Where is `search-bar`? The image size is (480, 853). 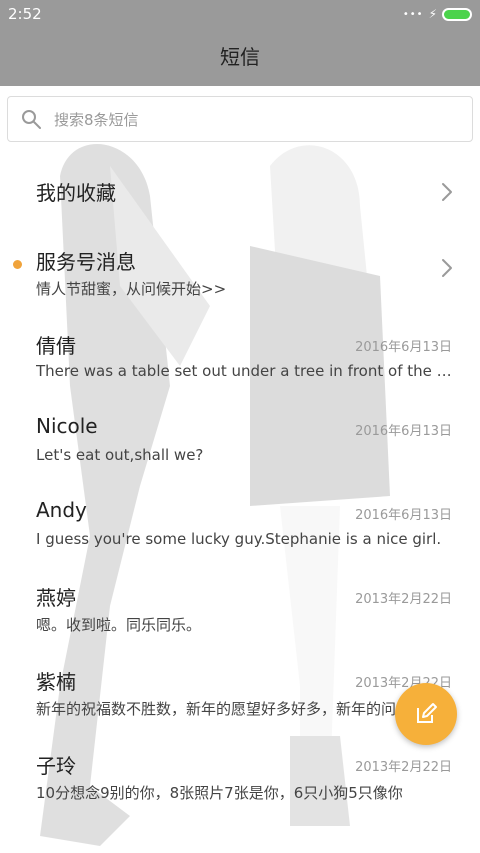
search-bar is located at coordinates (240, 119).